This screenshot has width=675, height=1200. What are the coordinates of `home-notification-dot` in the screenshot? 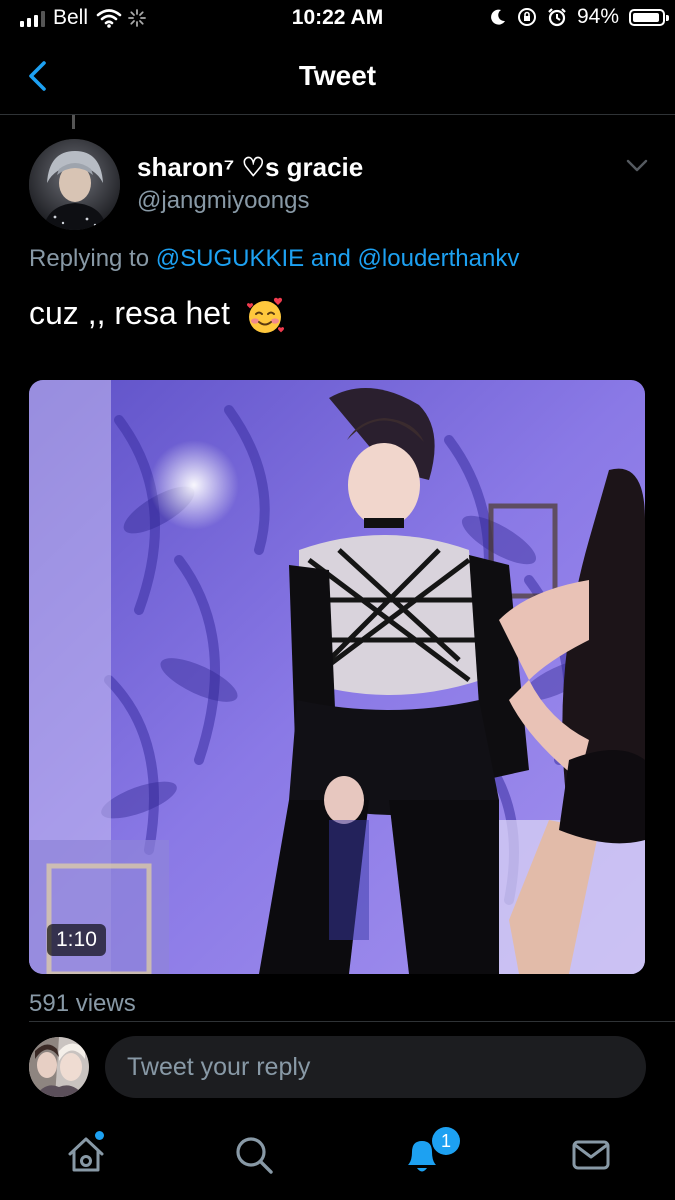 It's located at (99, 1135).